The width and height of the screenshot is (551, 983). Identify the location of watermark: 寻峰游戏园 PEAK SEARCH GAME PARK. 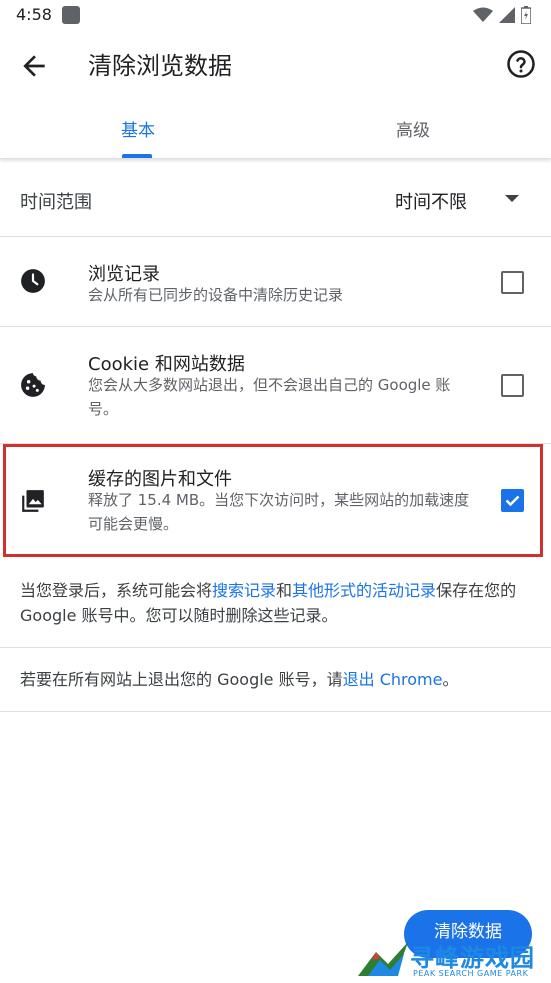
(453, 959).